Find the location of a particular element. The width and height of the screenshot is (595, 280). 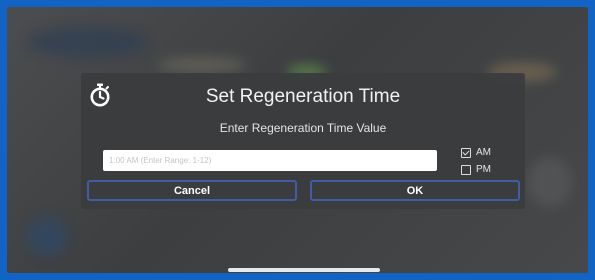

dialog-title: Set Regeneration Time is located at coordinates (303, 96).